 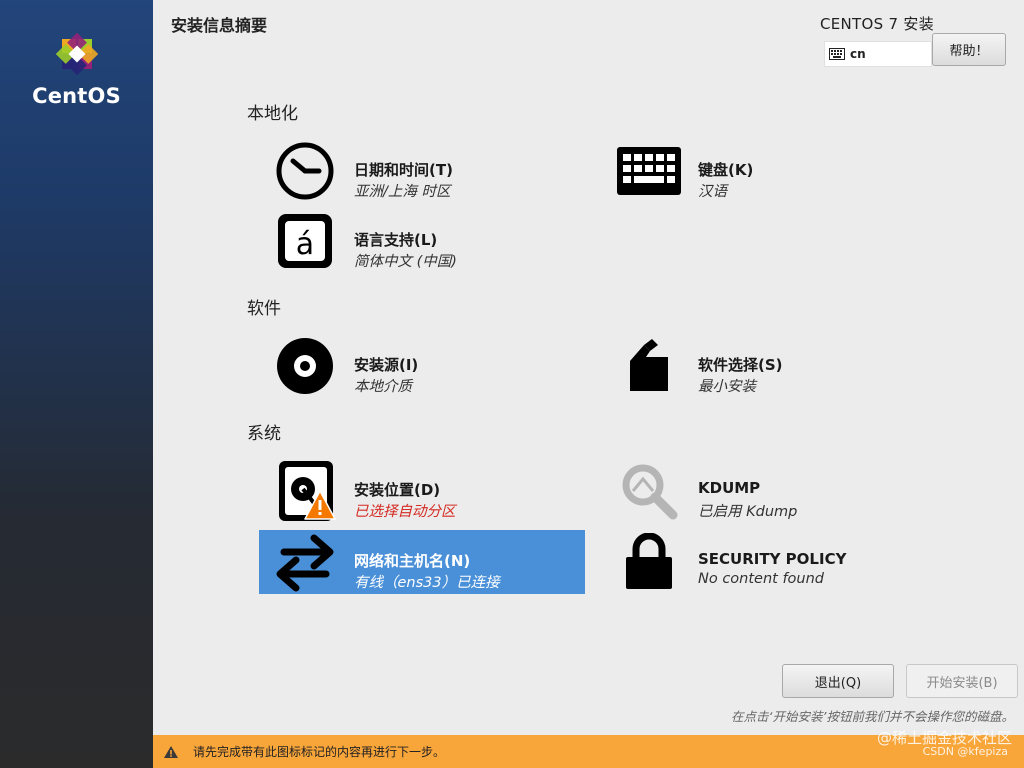 What do you see at coordinates (383, 387) in the screenshot?
I see `spoke-install-source-status: 本地介质` at bounding box center [383, 387].